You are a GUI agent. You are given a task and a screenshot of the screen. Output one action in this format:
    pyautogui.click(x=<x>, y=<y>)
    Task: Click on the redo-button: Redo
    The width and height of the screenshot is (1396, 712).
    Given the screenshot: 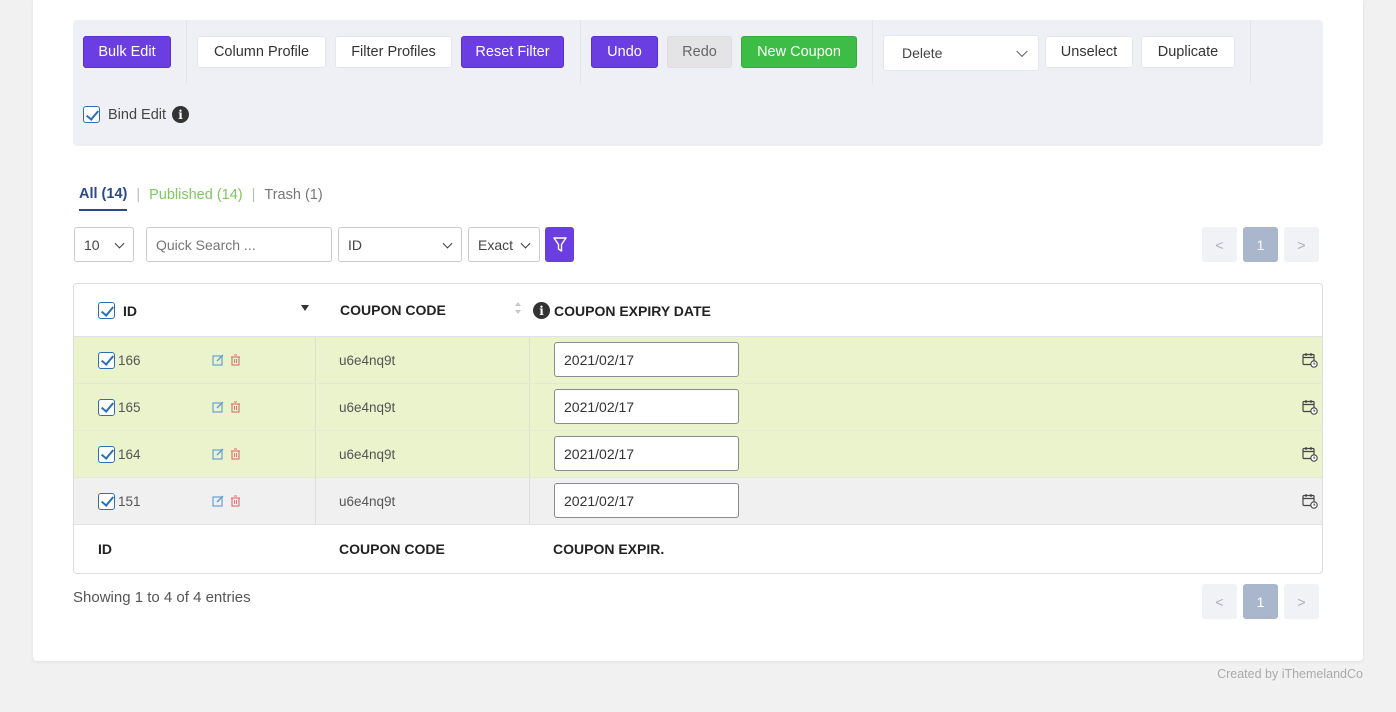 What is the action you would take?
    pyautogui.click(x=699, y=52)
    